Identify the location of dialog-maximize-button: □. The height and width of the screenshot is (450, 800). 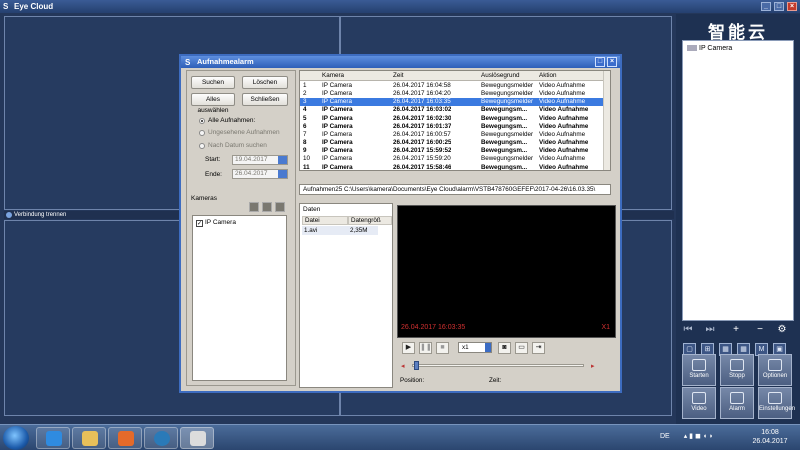
(600, 62).